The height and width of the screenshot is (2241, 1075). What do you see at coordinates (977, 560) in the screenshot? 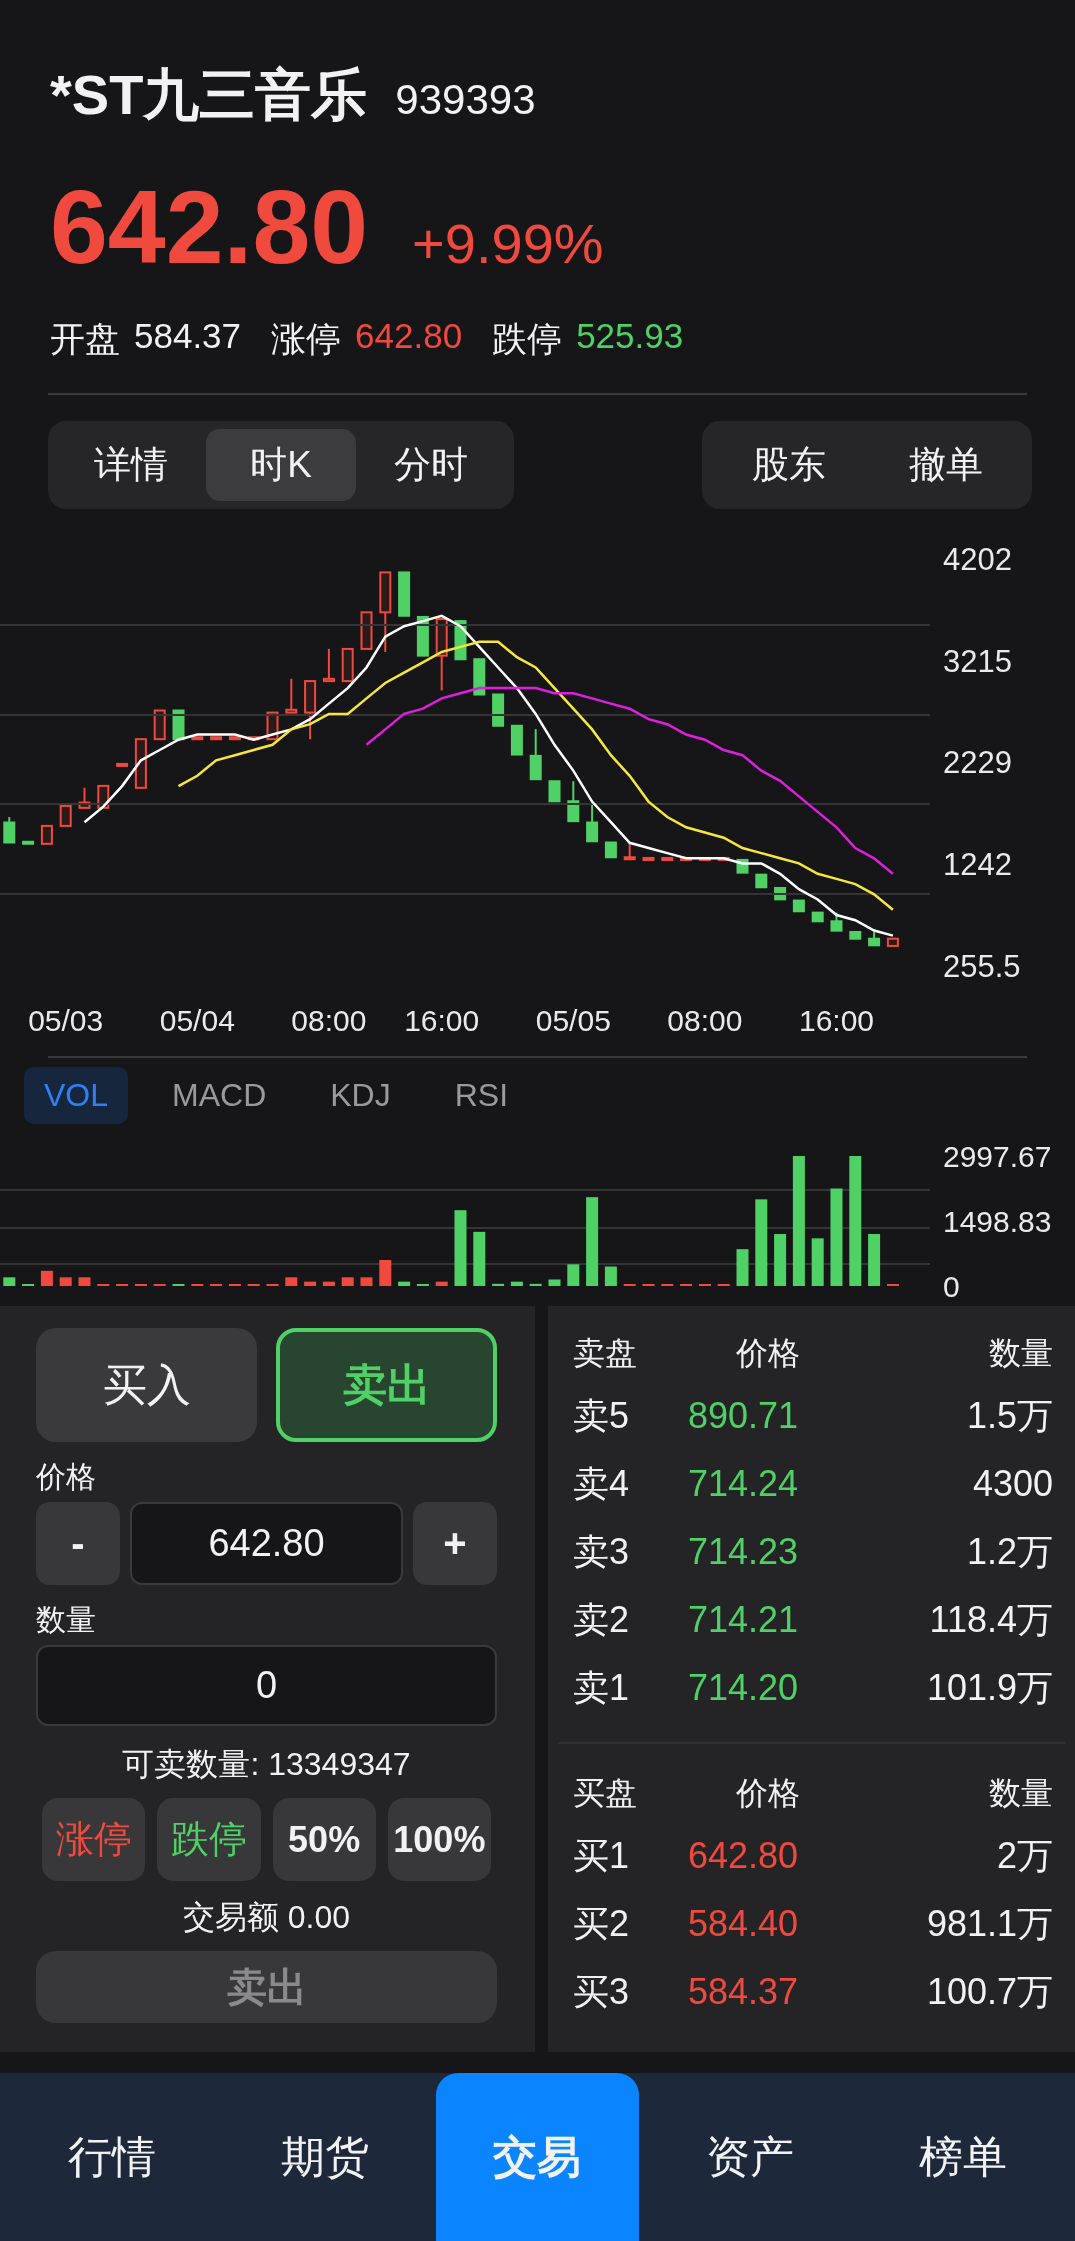
I see `axis-label: 4202` at bounding box center [977, 560].